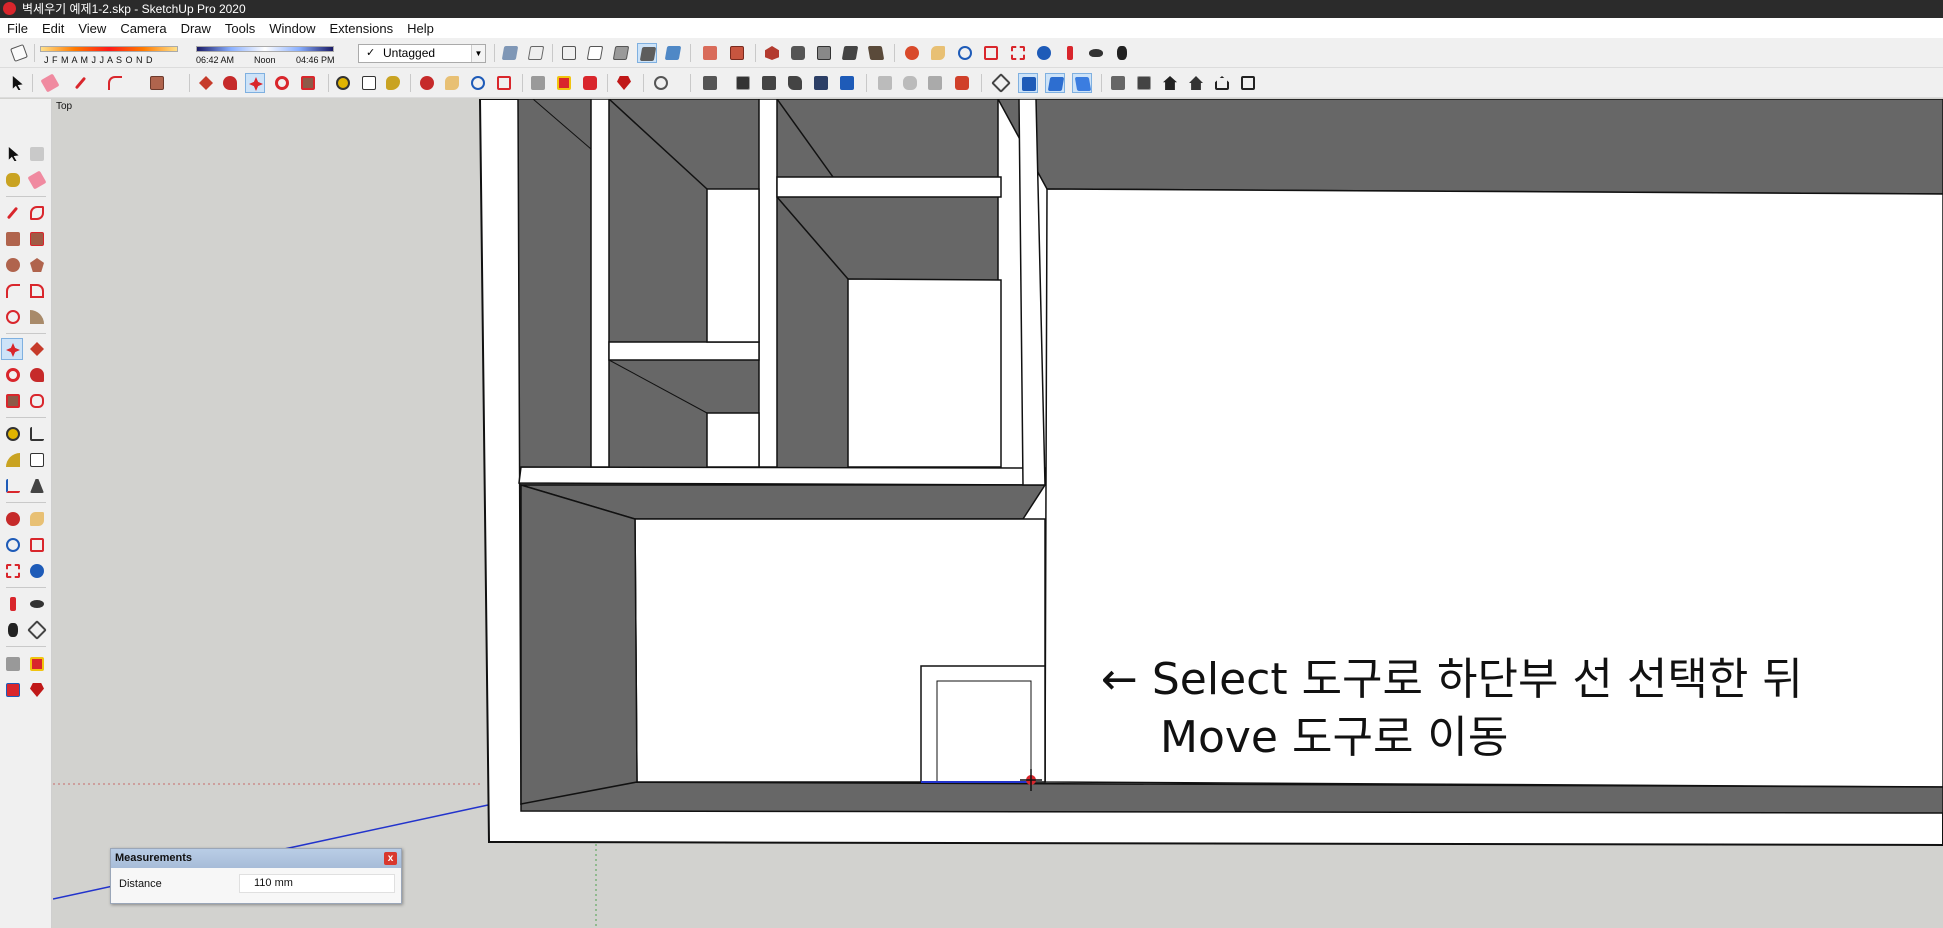 The image size is (1943, 928). I want to click on iso-view-icon, so click(772, 53).